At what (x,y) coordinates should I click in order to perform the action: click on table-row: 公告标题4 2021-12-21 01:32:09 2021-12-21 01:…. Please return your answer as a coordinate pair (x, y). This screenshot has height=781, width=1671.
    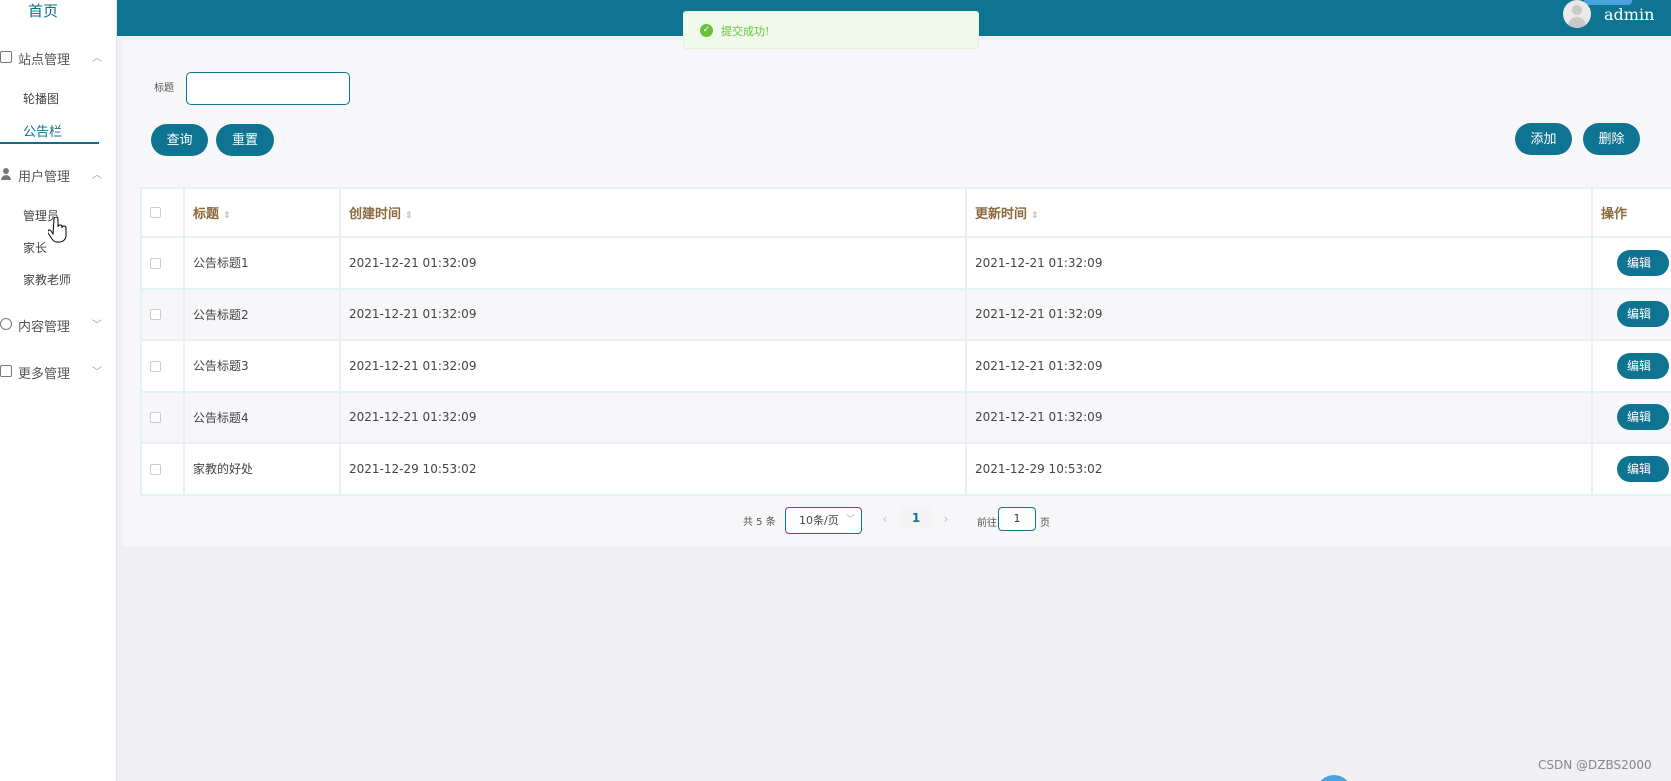
    Looking at the image, I should click on (905, 417).